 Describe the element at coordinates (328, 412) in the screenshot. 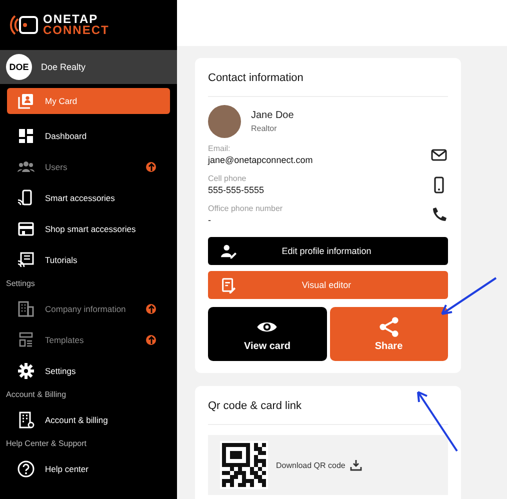

I see `card-title: Qr code & card link` at that location.